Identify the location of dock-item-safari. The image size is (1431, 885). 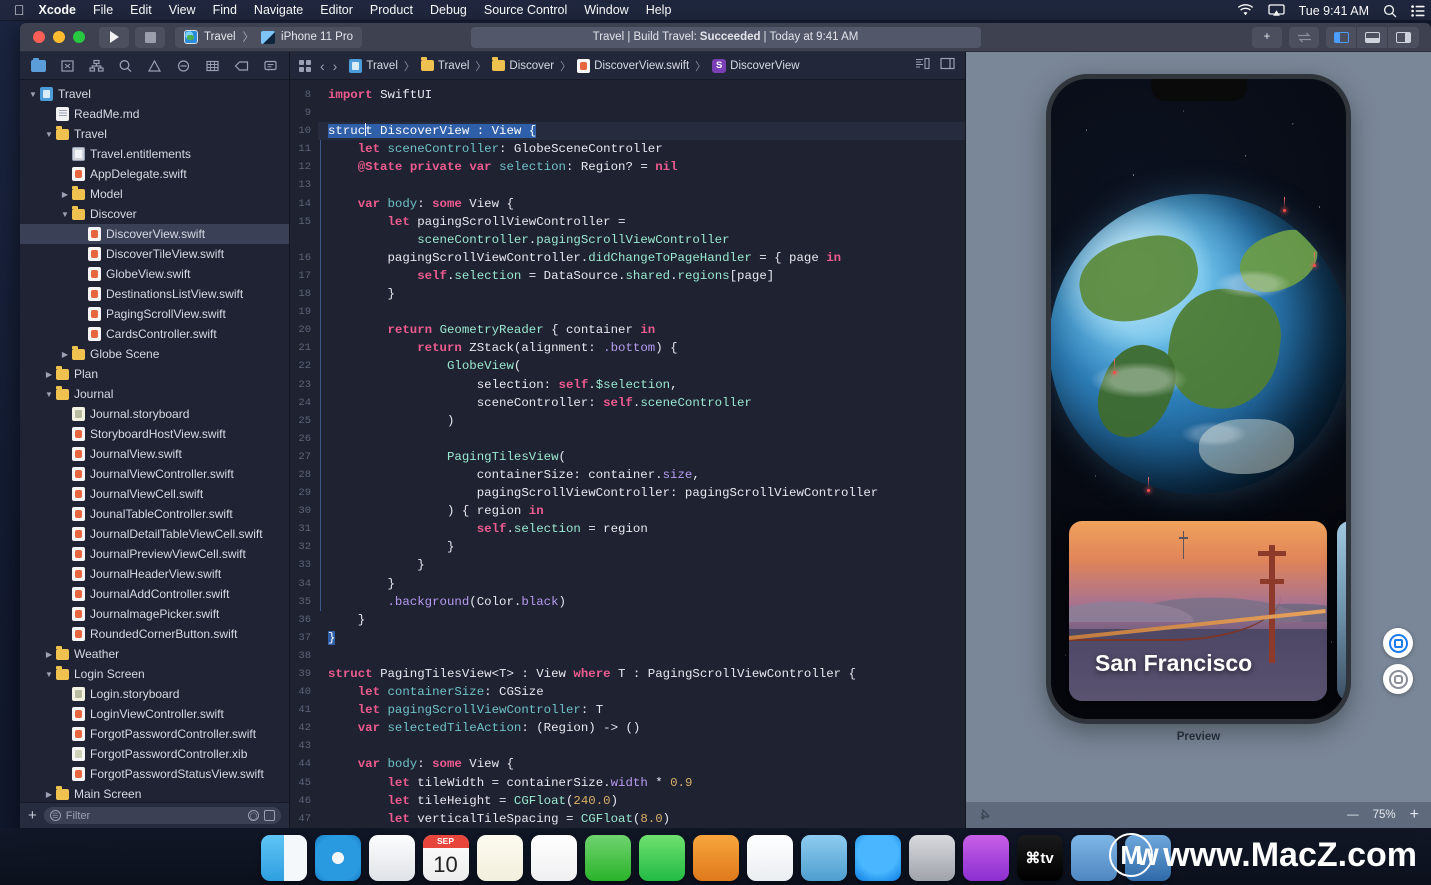
(337, 858).